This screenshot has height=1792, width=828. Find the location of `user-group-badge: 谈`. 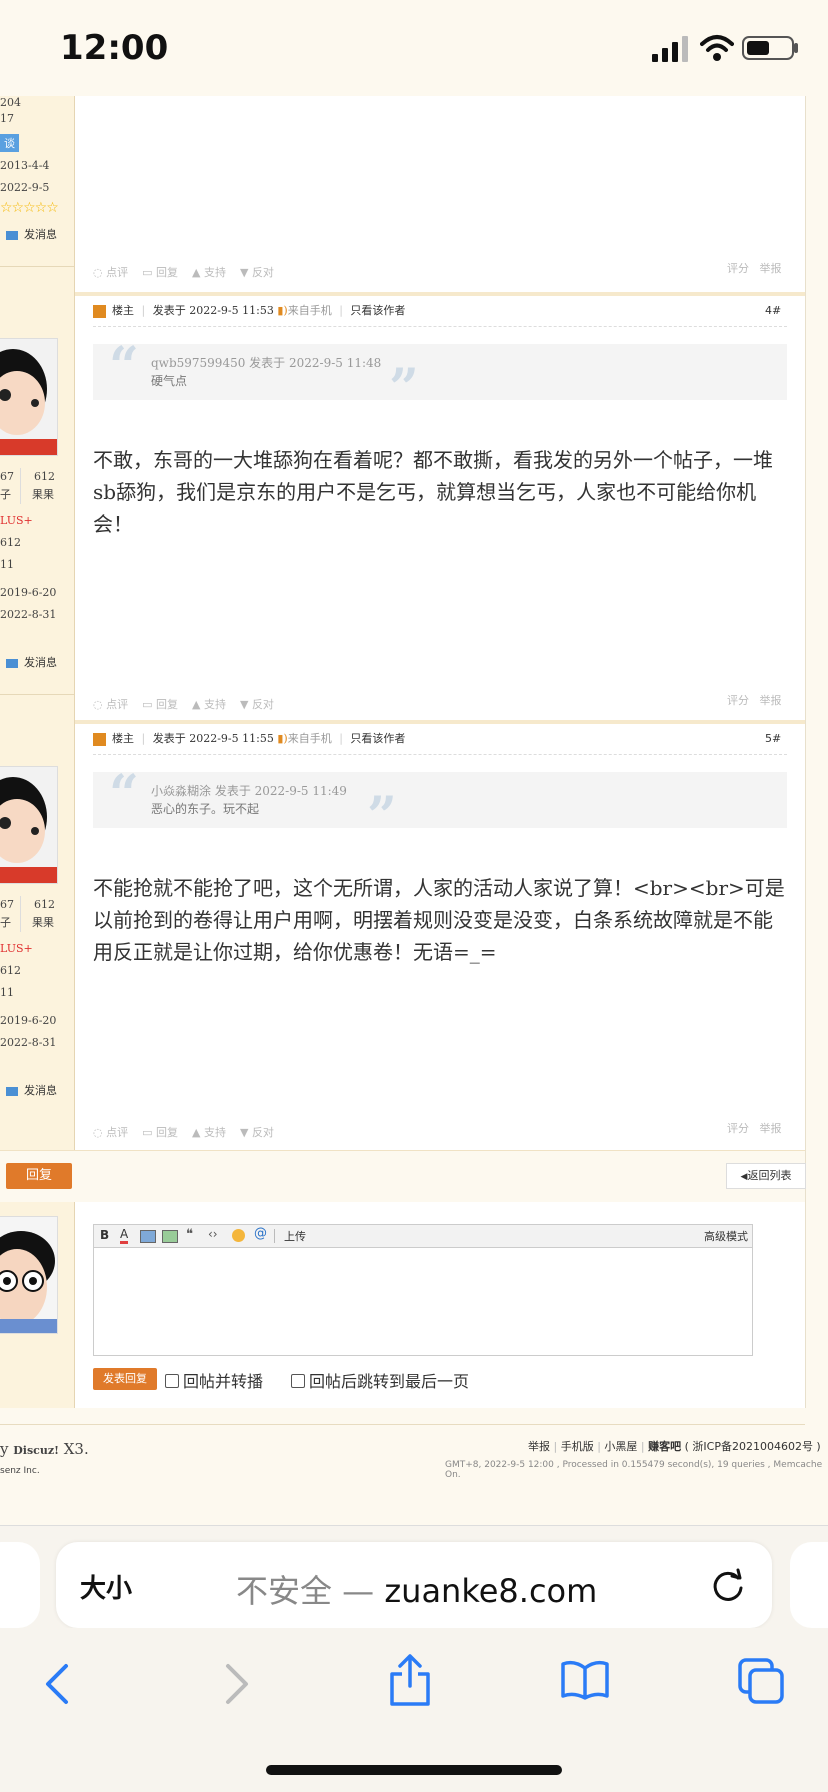

user-group-badge: 谈 is located at coordinates (9, 143).